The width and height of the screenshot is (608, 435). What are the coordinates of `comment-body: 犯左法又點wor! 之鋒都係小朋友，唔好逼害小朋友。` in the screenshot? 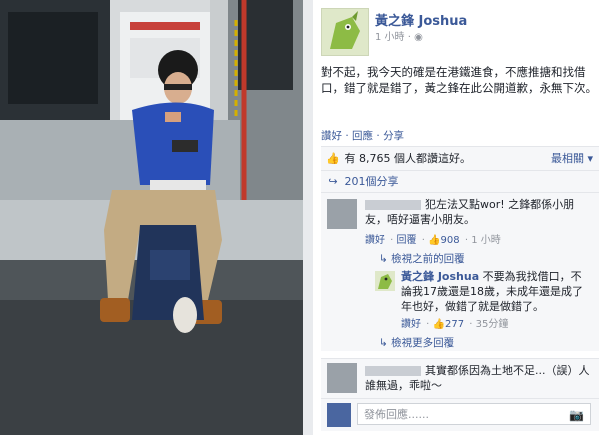 It's located at (480, 212).